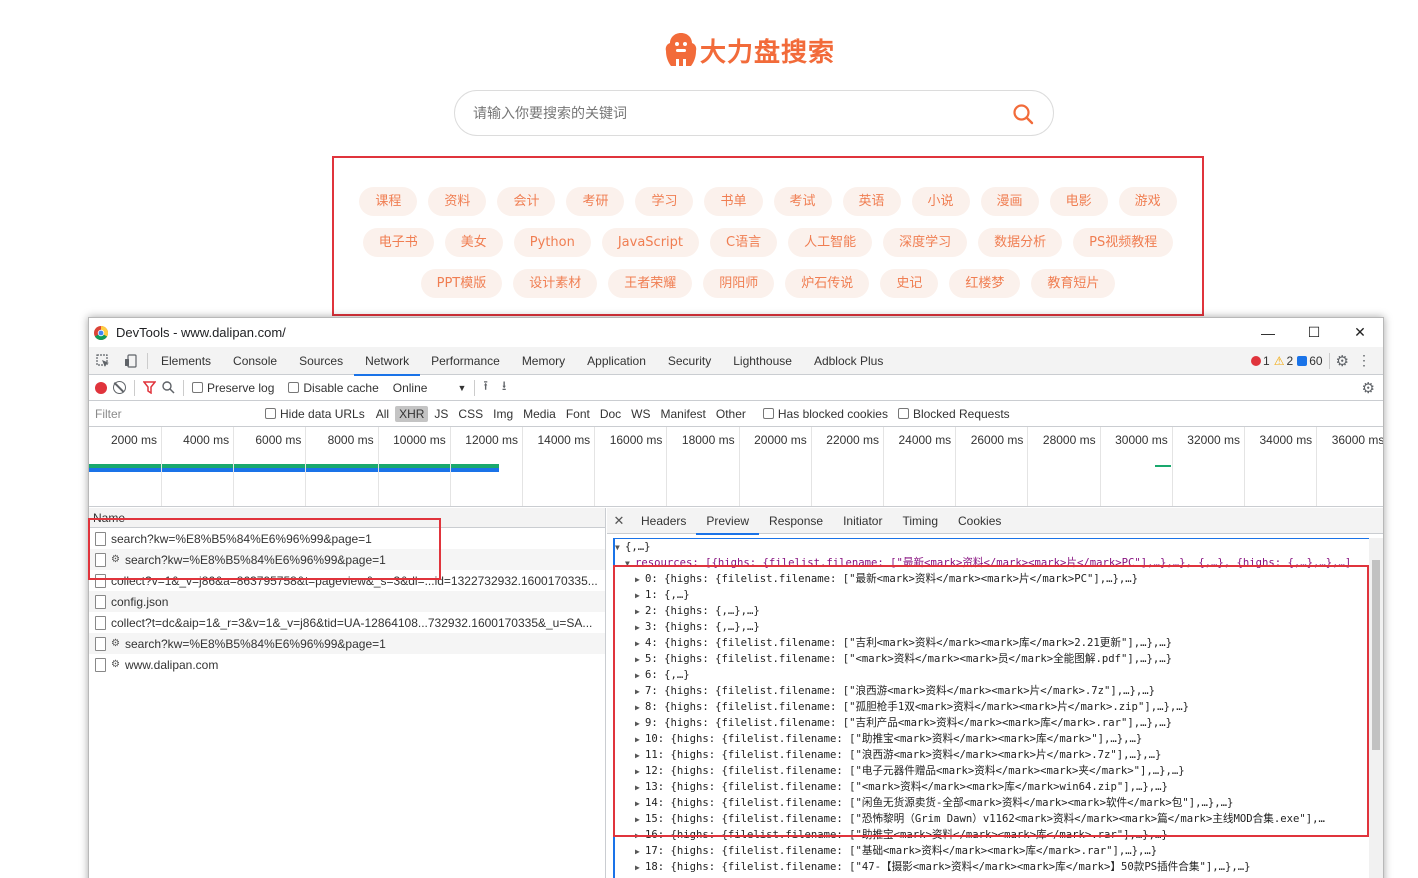 The height and width of the screenshot is (878, 1418). What do you see at coordinates (552, 242) in the screenshot?
I see `tag-chip: Python` at bounding box center [552, 242].